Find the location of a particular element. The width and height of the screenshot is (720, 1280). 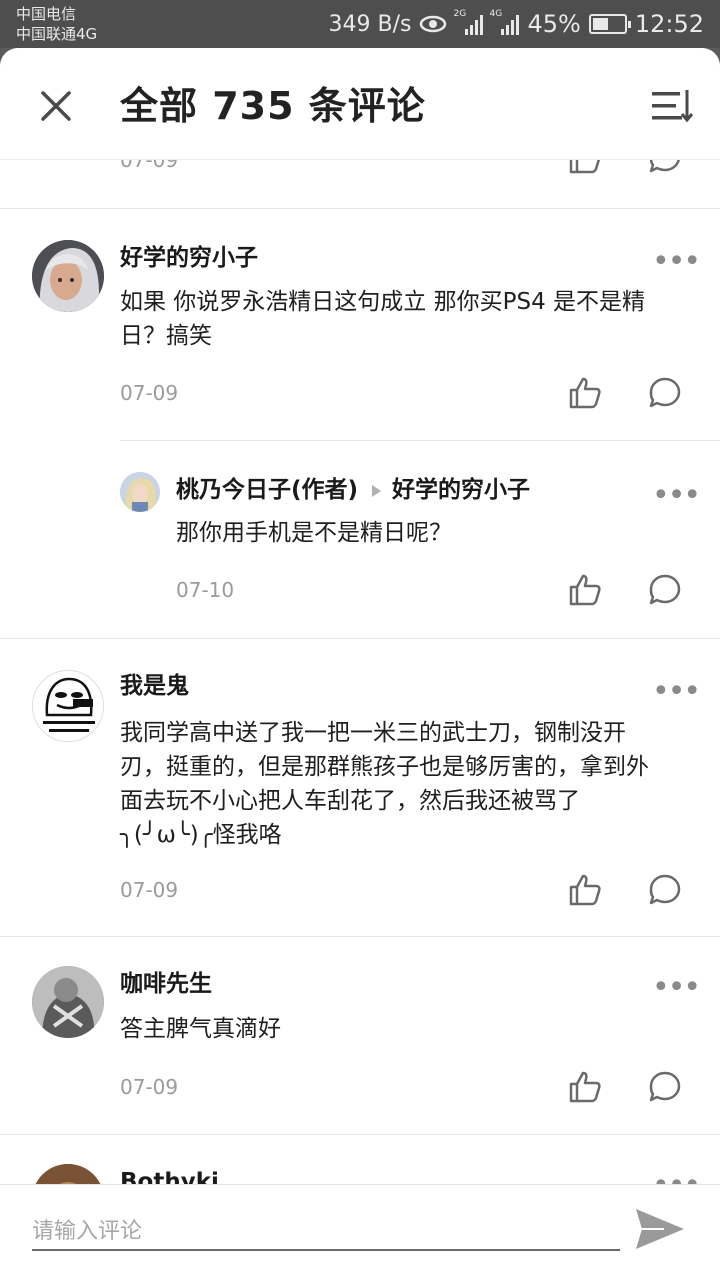

reply-divider is located at coordinates (420, 440).